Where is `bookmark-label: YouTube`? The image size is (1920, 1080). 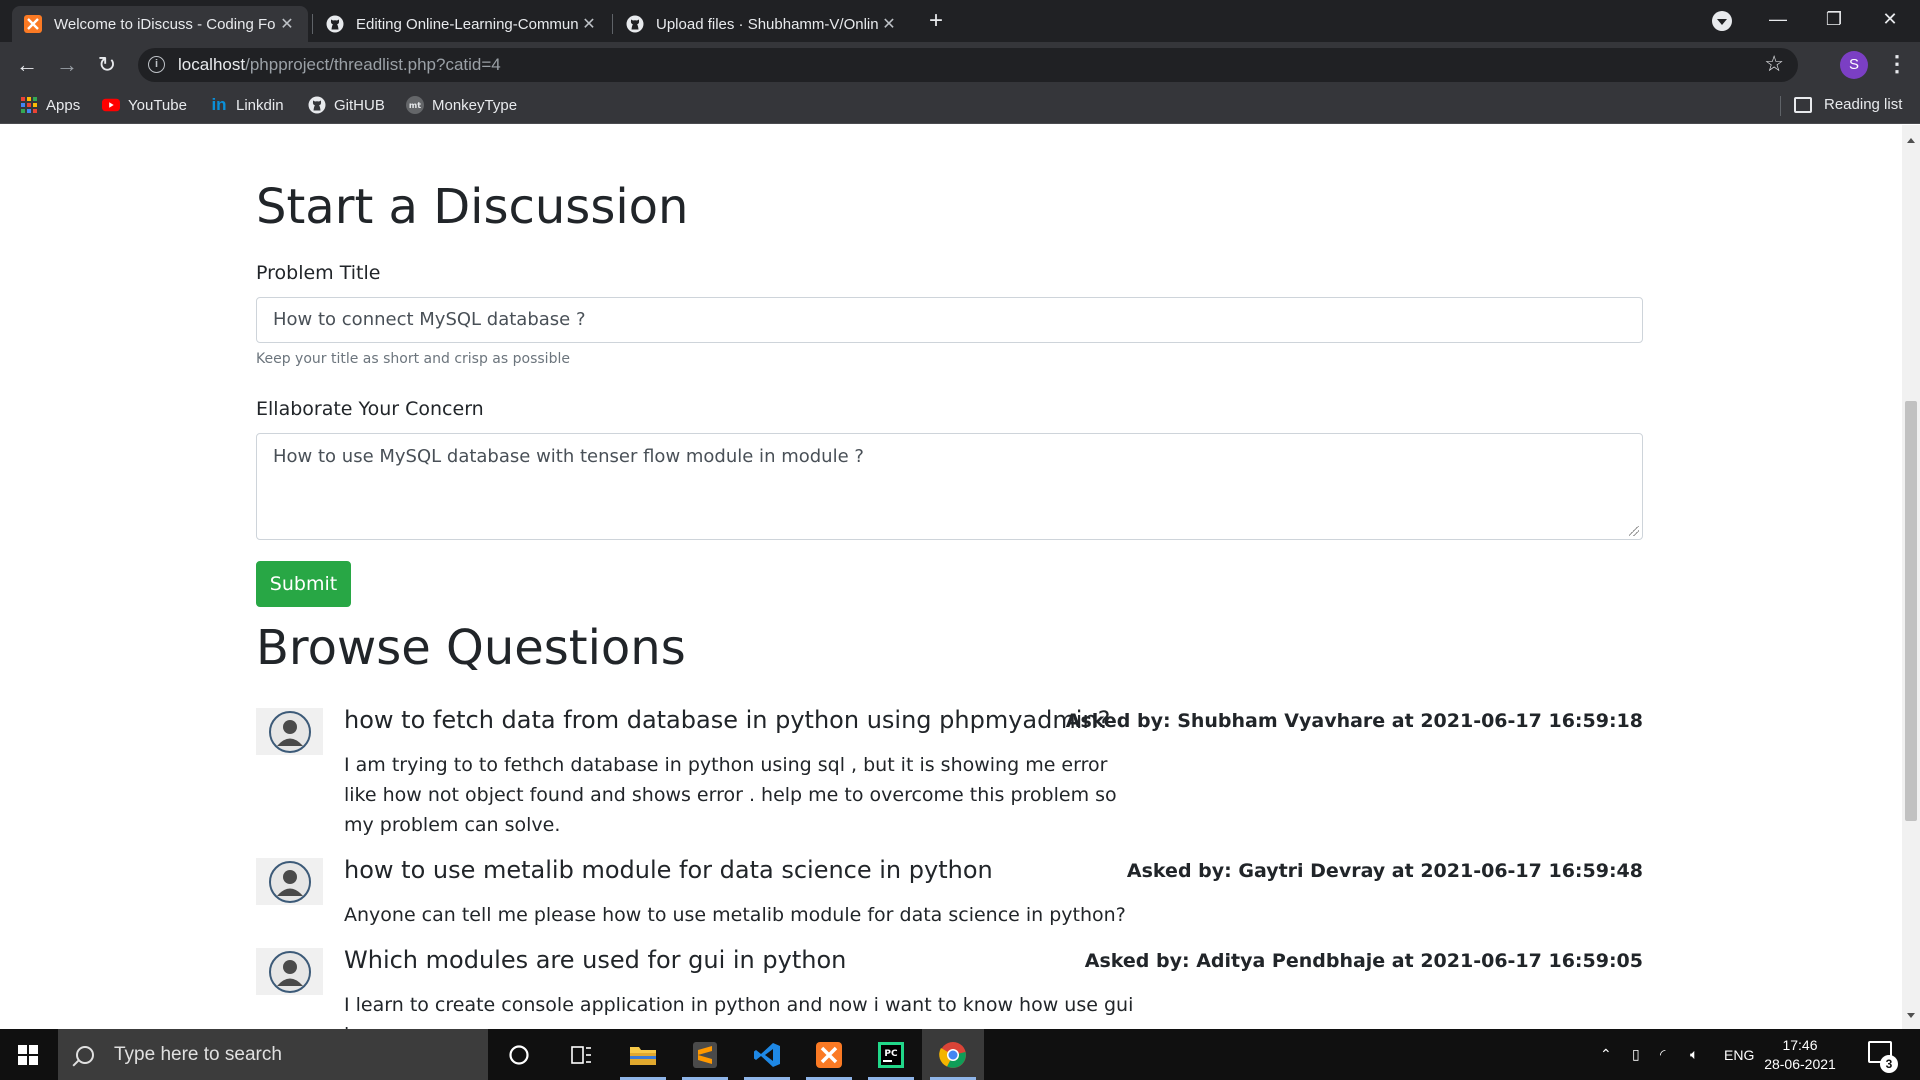
bookmark-label: YouTube is located at coordinates (157, 105).